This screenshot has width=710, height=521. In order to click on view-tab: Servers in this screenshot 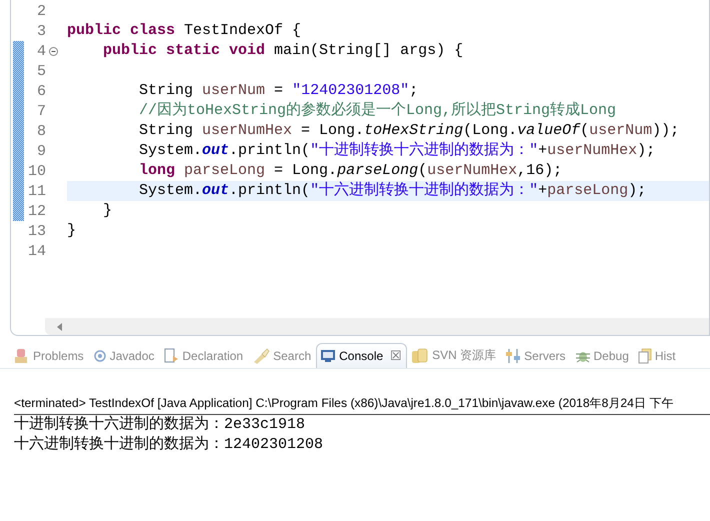, I will do `click(536, 355)`.